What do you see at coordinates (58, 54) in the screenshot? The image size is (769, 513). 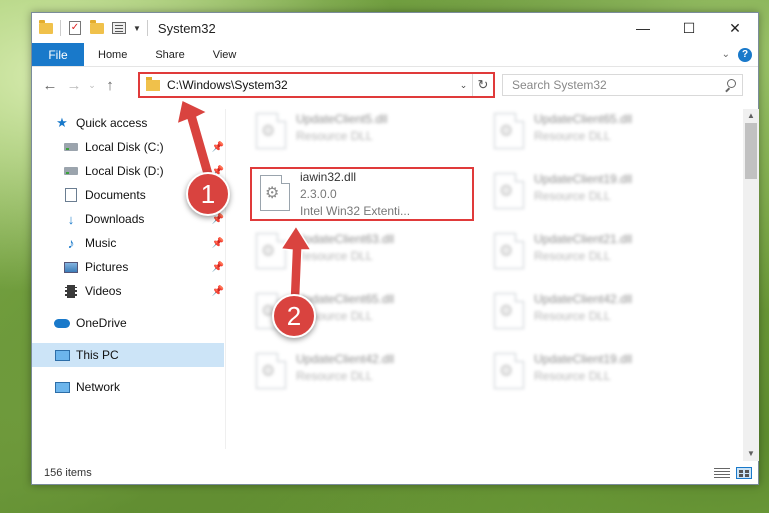 I see `tab-file: File` at bounding box center [58, 54].